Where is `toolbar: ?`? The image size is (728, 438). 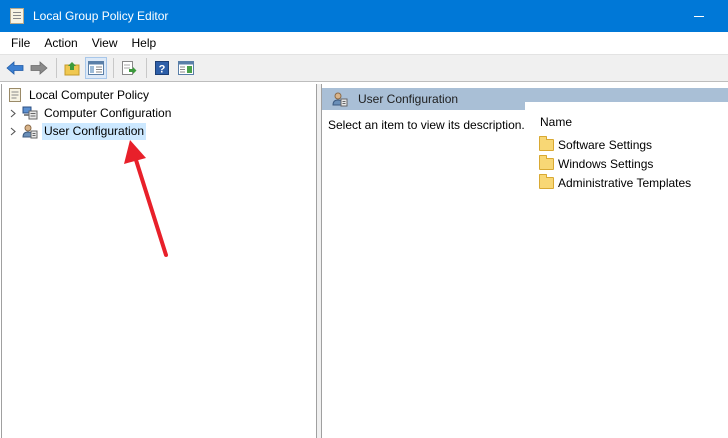 toolbar: ? is located at coordinates (364, 68).